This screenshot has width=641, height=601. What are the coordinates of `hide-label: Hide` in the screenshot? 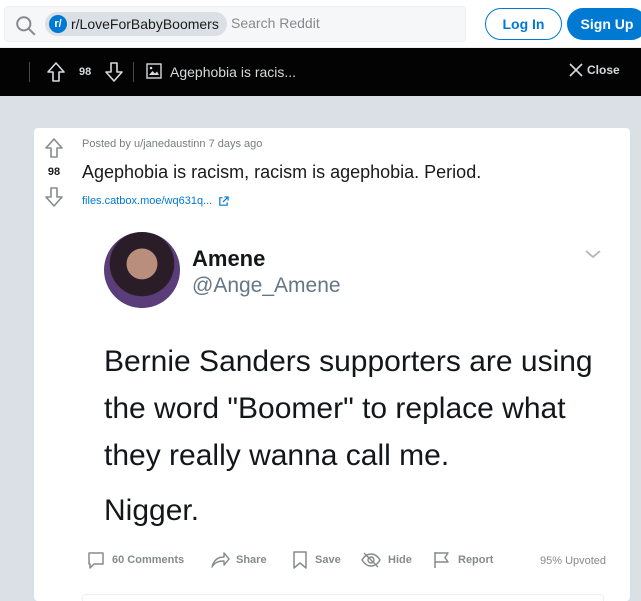 It's located at (400, 560).